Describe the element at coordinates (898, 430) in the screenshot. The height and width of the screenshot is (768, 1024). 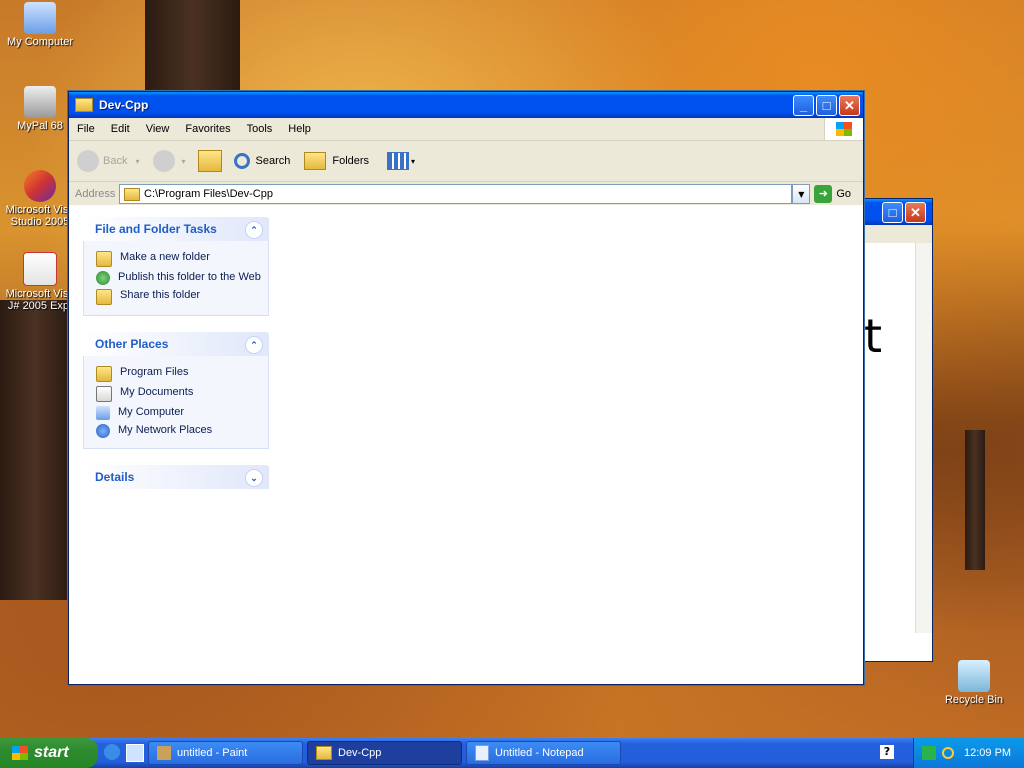
I see `notepad-window-partial: □ ✕ t` at that location.